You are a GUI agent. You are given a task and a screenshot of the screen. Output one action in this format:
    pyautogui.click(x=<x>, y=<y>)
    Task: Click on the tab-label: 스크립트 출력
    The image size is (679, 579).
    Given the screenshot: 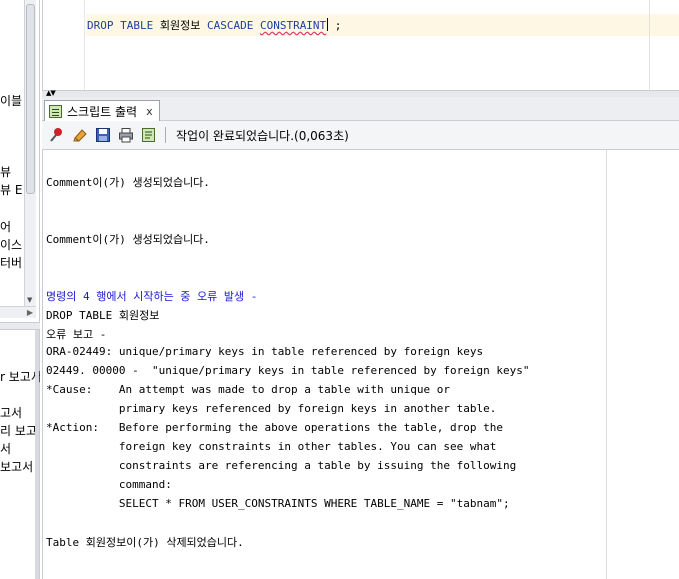 What is the action you would take?
    pyautogui.click(x=102, y=111)
    